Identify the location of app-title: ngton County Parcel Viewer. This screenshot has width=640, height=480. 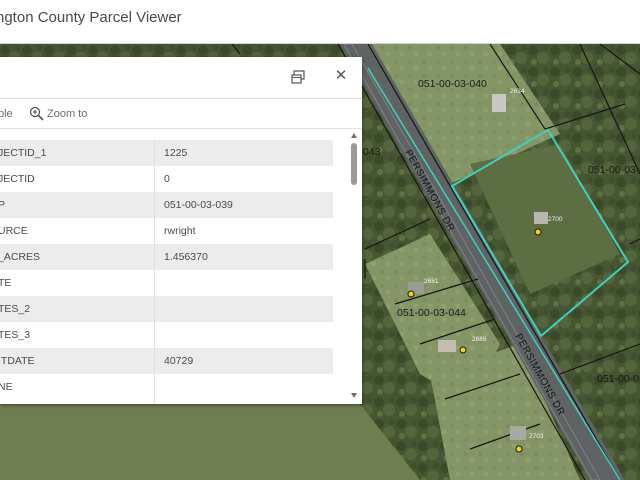
(91, 17).